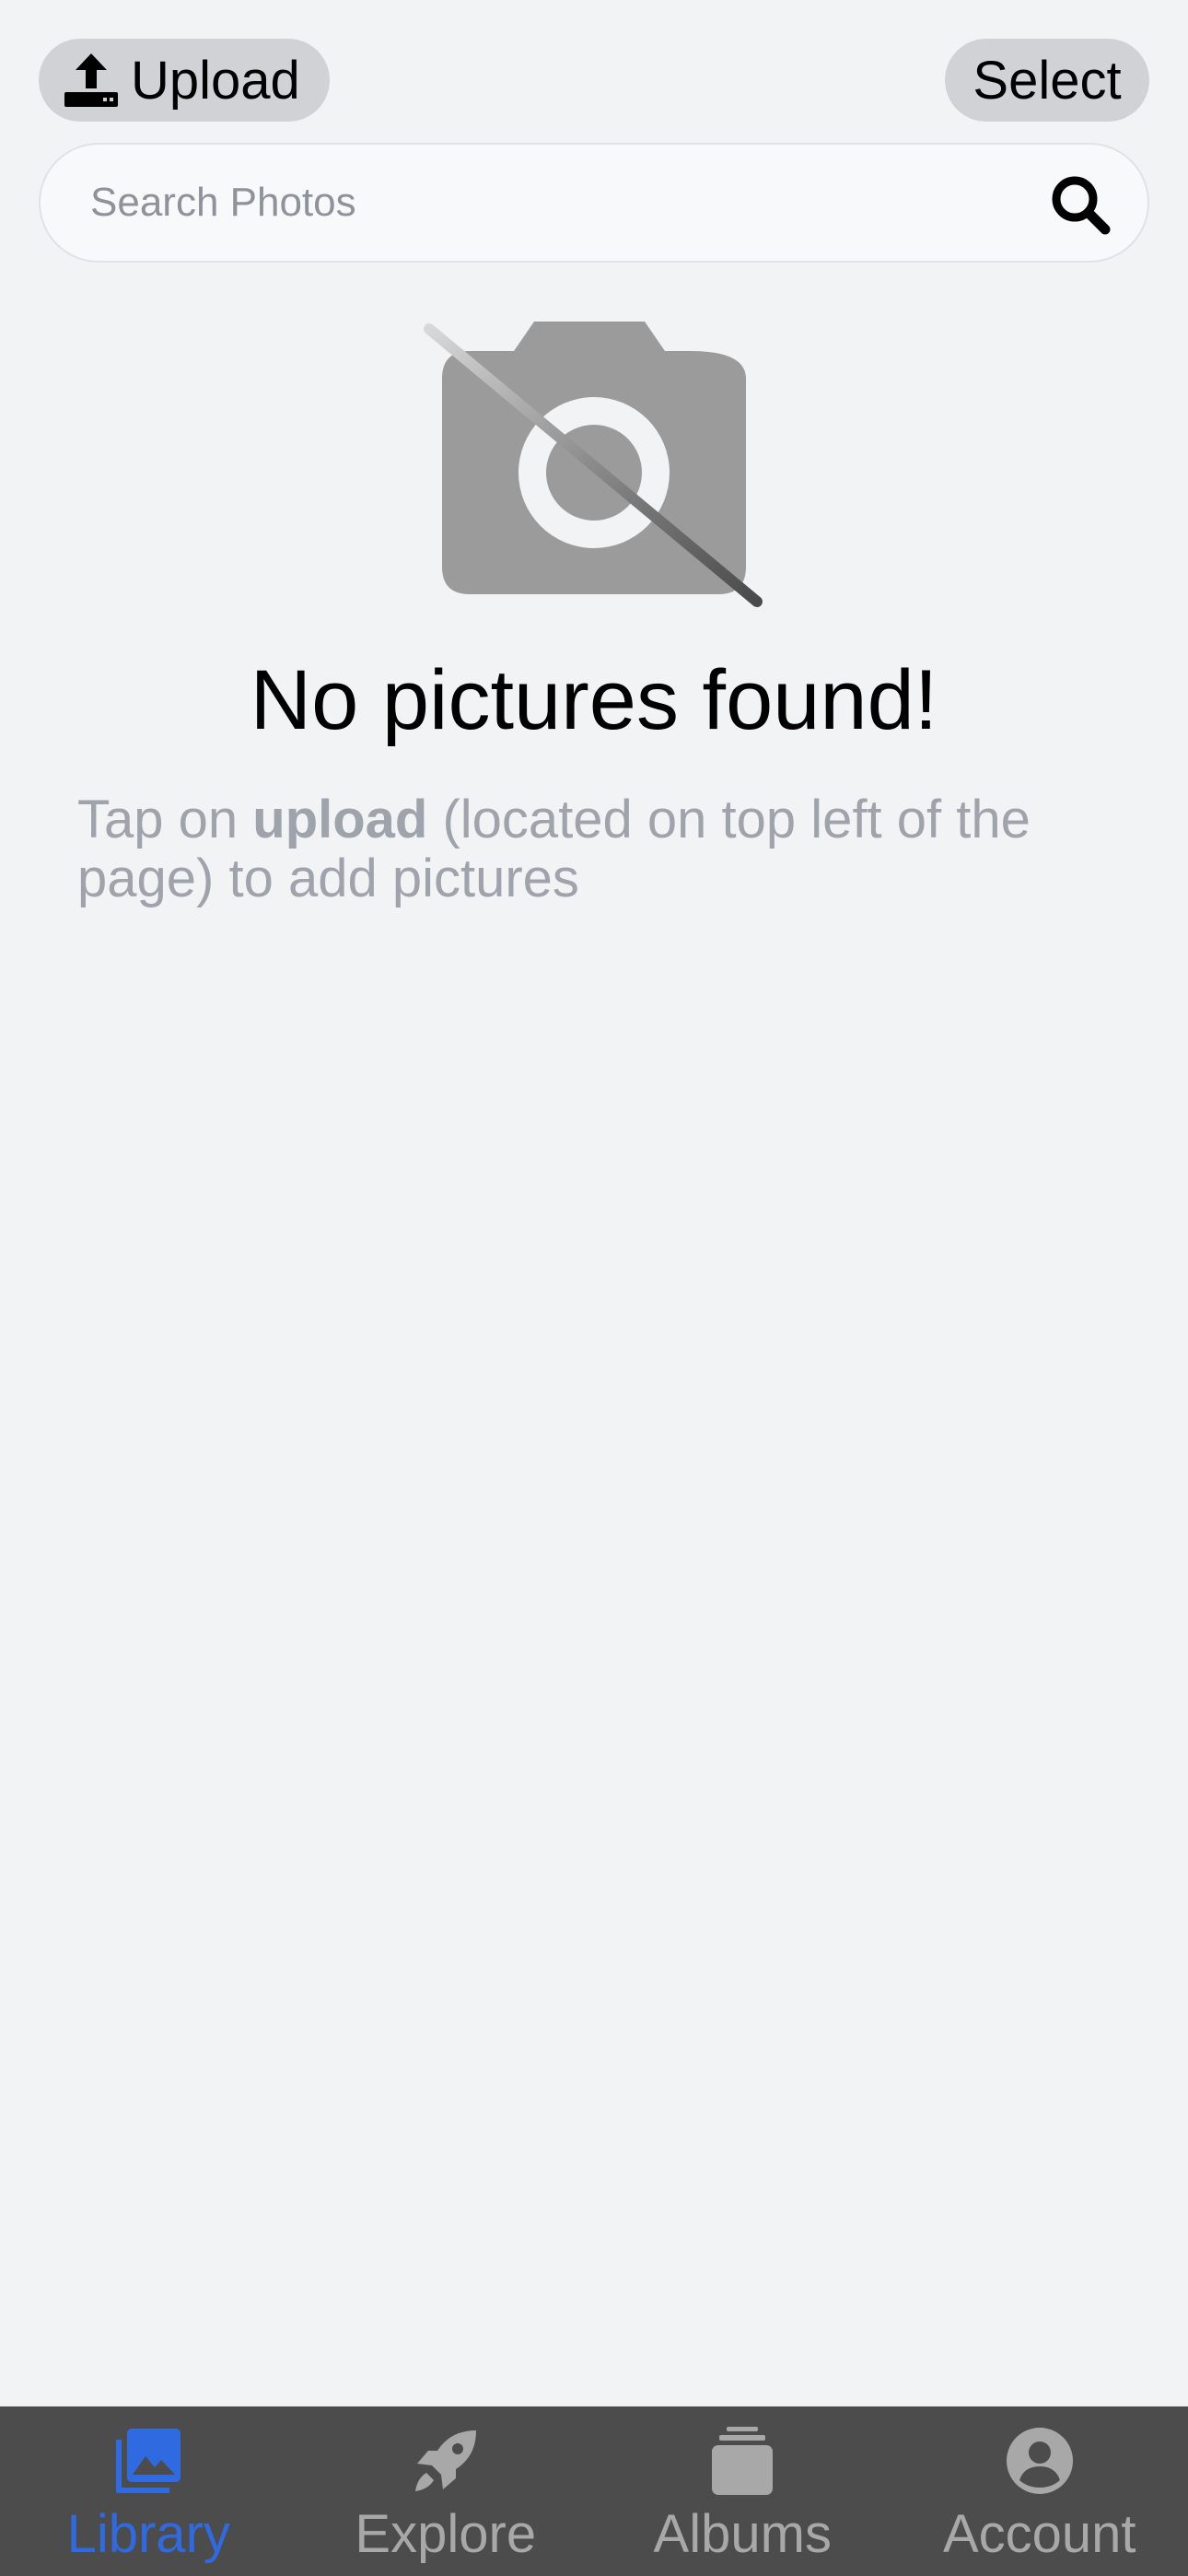  Describe the element at coordinates (165, 819) in the screenshot. I see `hint-prefix: Tap on` at that location.